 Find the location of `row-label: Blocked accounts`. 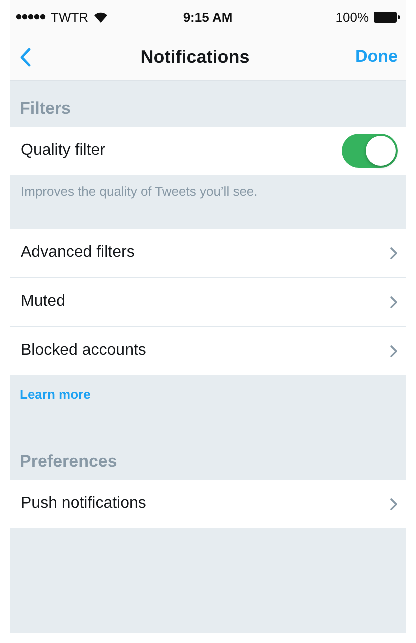

row-label: Blocked accounts is located at coordinates (83, 351).